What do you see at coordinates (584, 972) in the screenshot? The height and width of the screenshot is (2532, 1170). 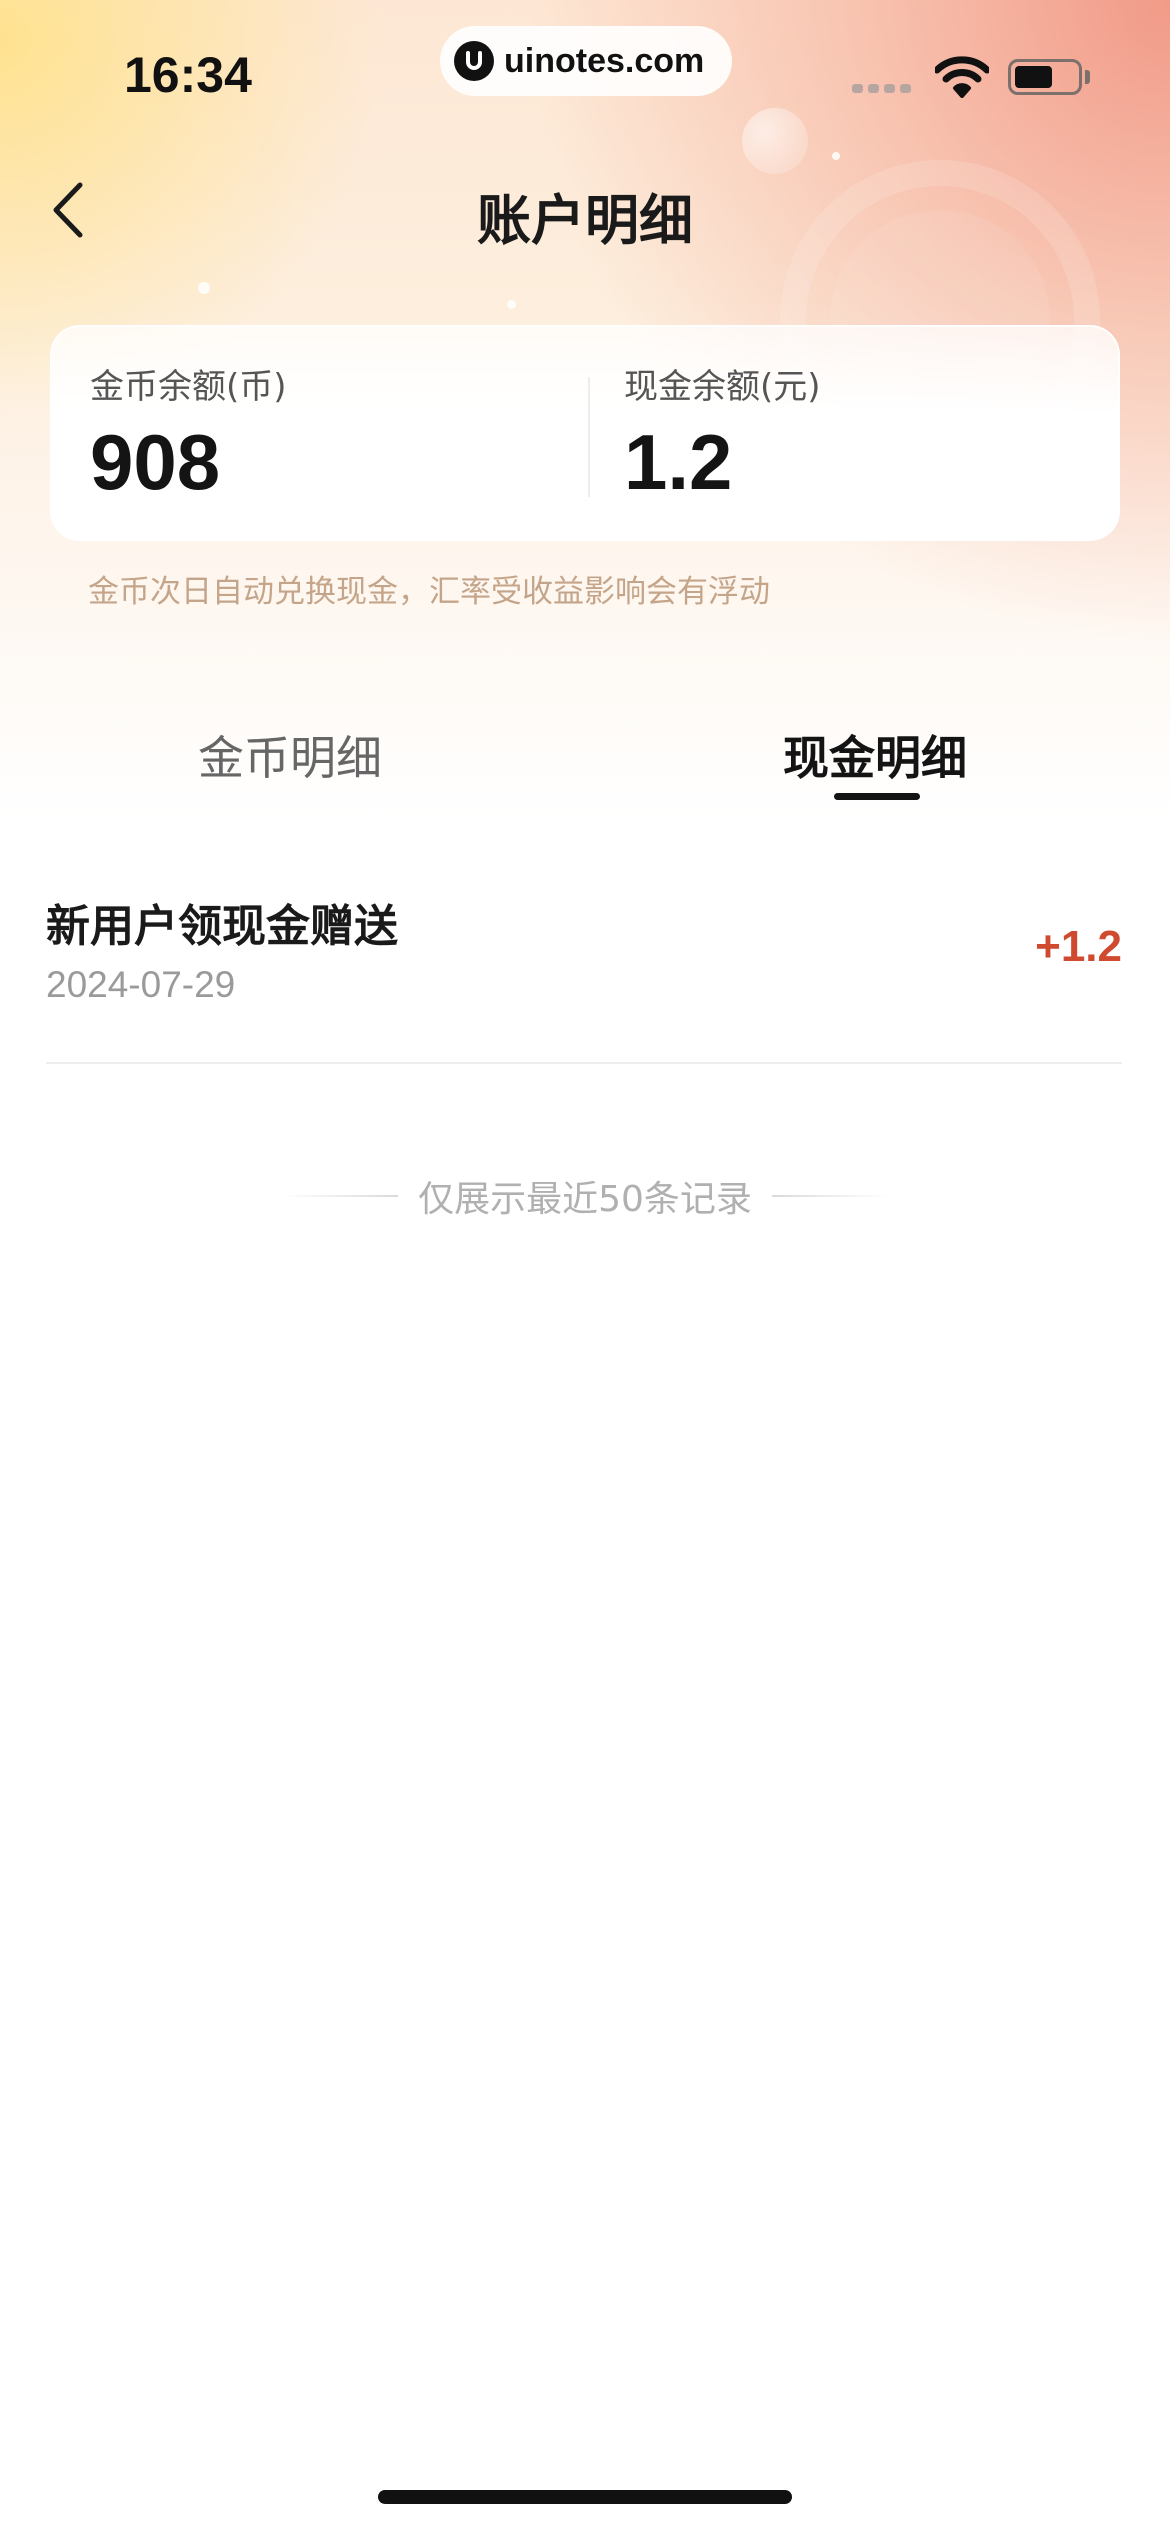 I see `list-item: 新用户领现金赠送 2024-07-29 +1.2` at bounding box center [584, 972].